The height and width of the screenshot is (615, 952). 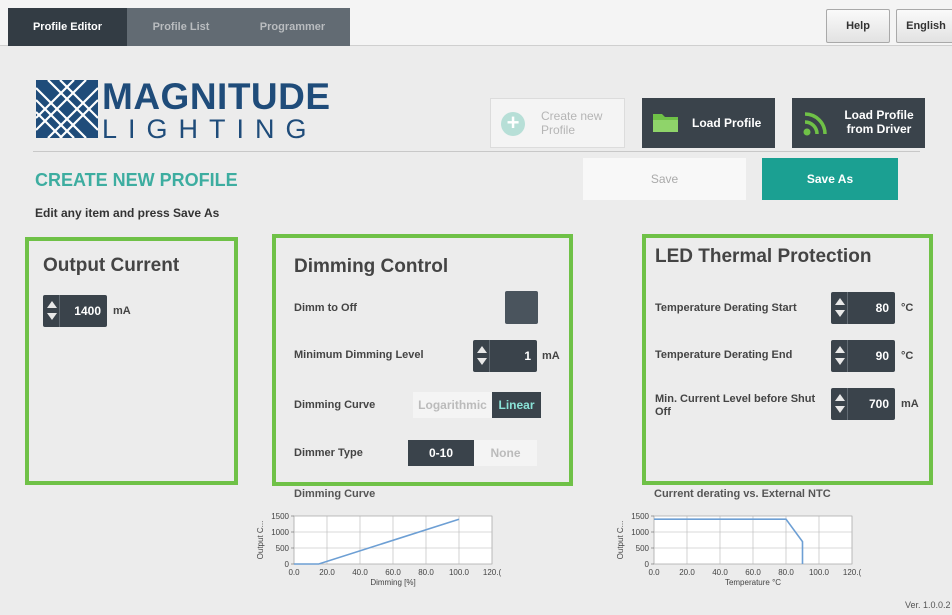 I want to click on tab-programmer: Programmer, so click(x=292, y=27).